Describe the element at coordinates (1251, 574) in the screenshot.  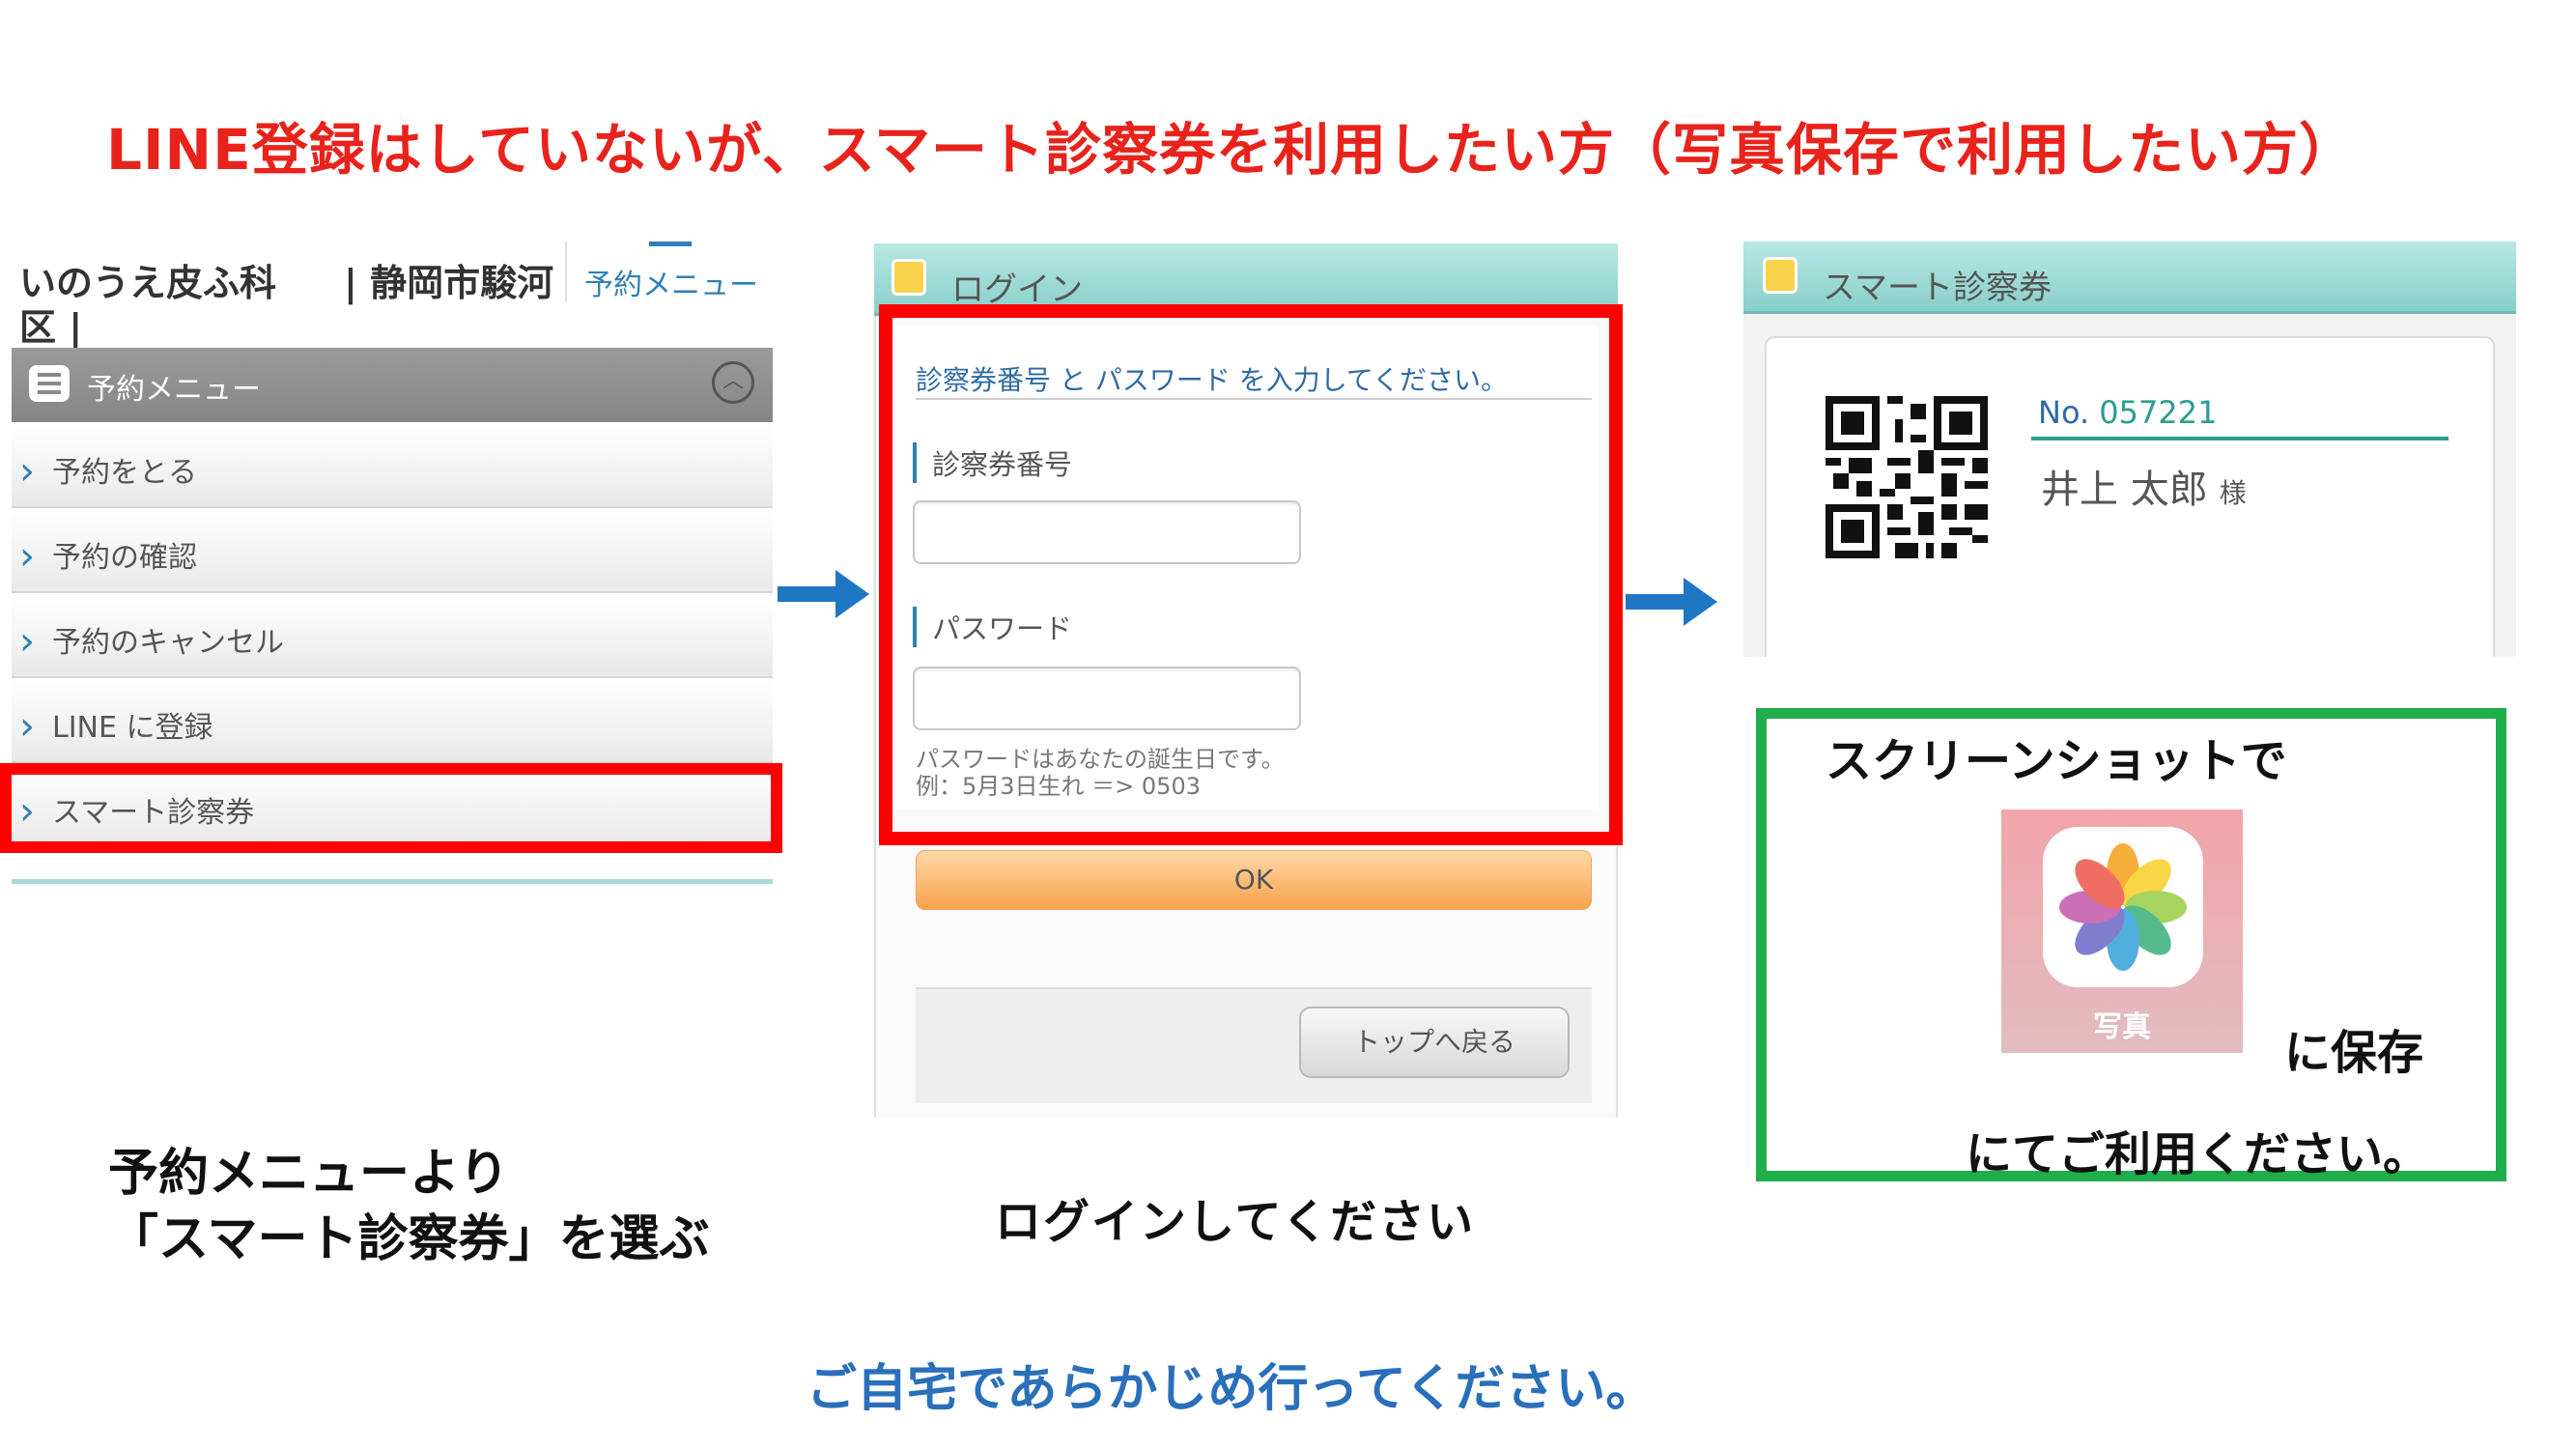
I see `highlight-frame-login` at that location.